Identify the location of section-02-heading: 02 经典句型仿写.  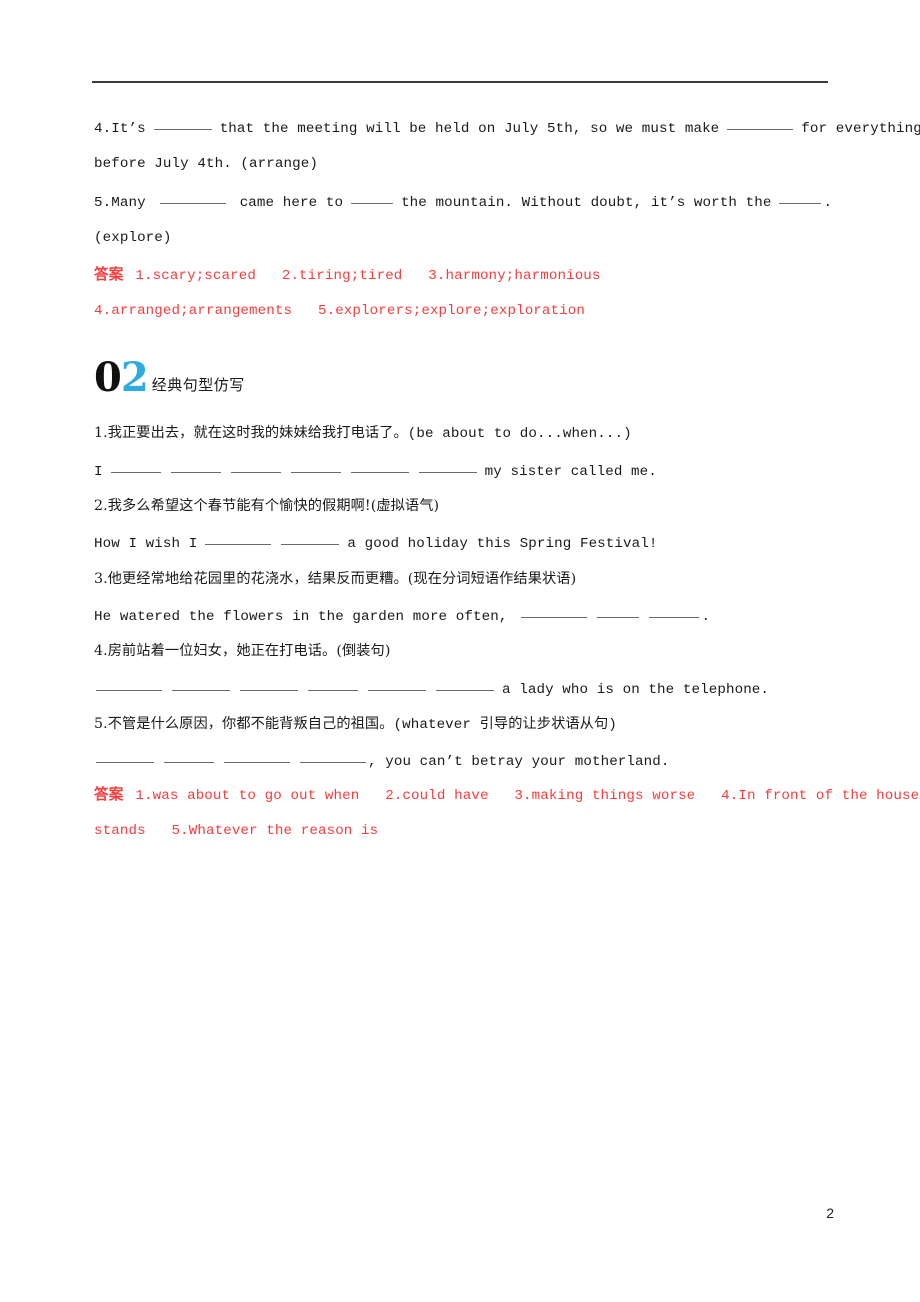
(169, 378).